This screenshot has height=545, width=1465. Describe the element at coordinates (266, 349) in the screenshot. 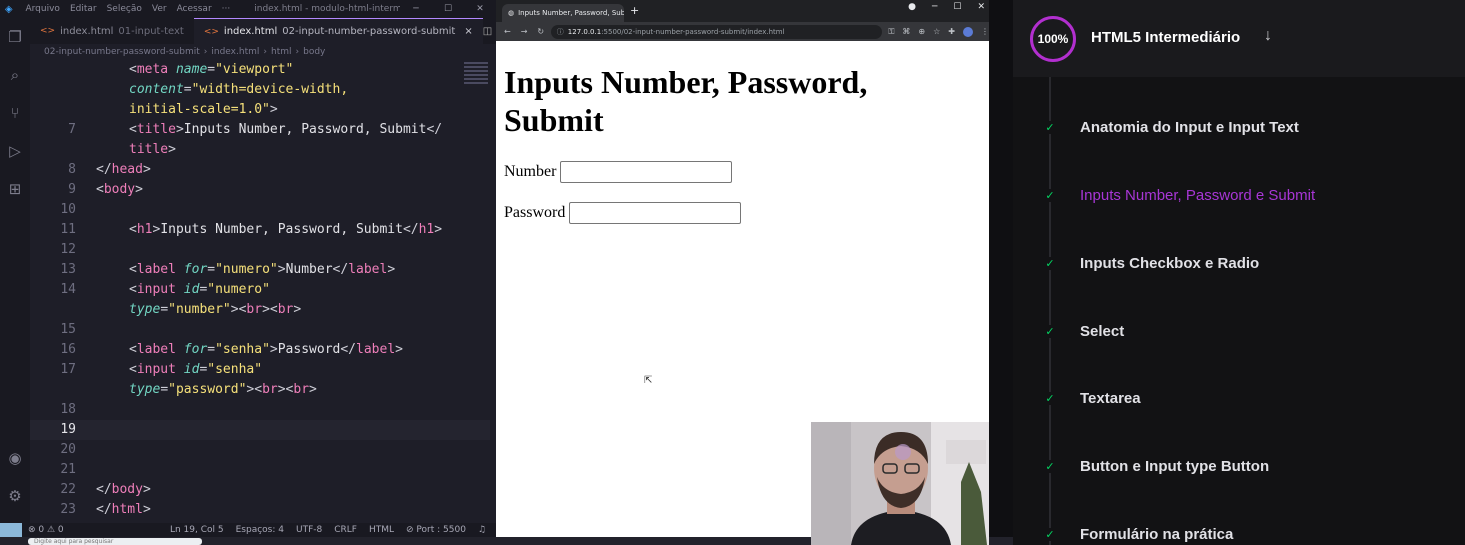

I see `line-code: <label for="senha">Password</label>` at that location.